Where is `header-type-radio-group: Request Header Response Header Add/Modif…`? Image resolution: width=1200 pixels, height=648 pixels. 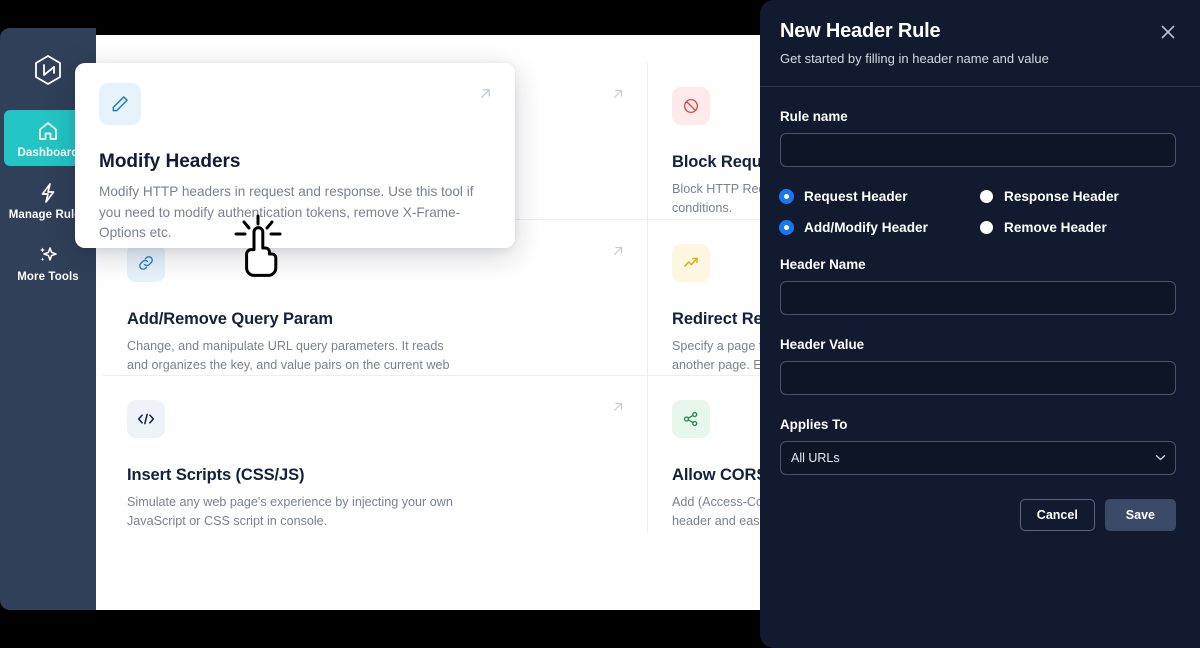
header-type-radio-group: Request Header Response Header Add/Modif… is located at coordinates (979, 212).